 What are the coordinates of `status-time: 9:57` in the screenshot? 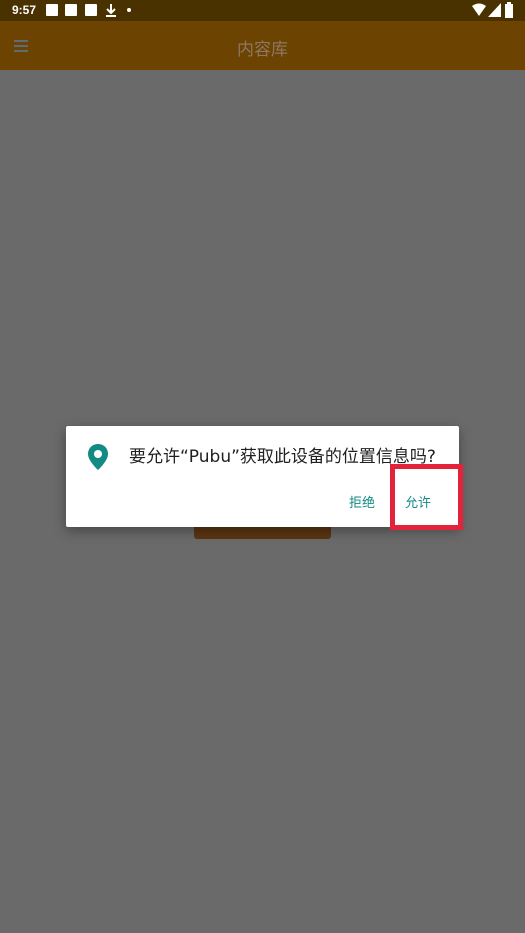 It's located at (24, 10).